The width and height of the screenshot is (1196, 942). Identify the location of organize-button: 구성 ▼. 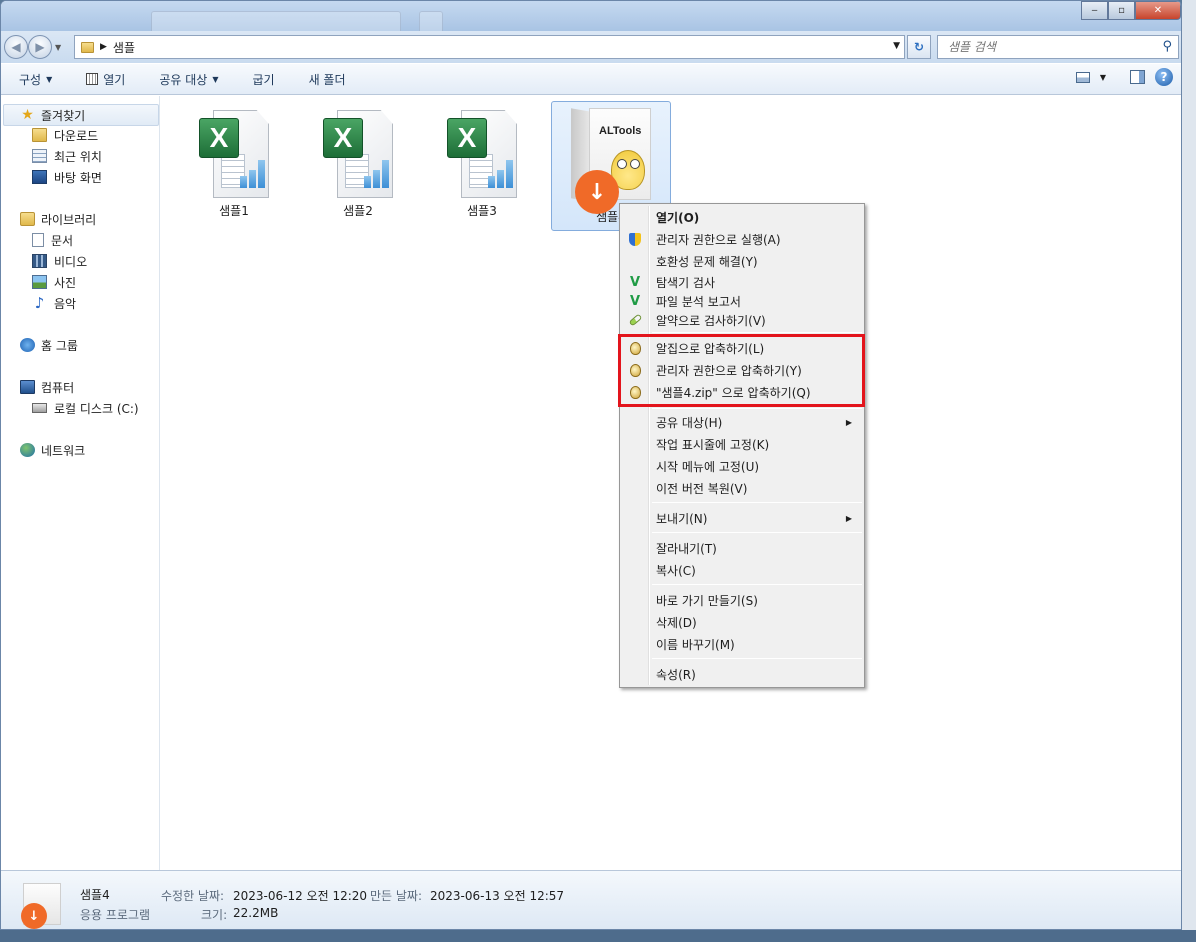
(31, 79).